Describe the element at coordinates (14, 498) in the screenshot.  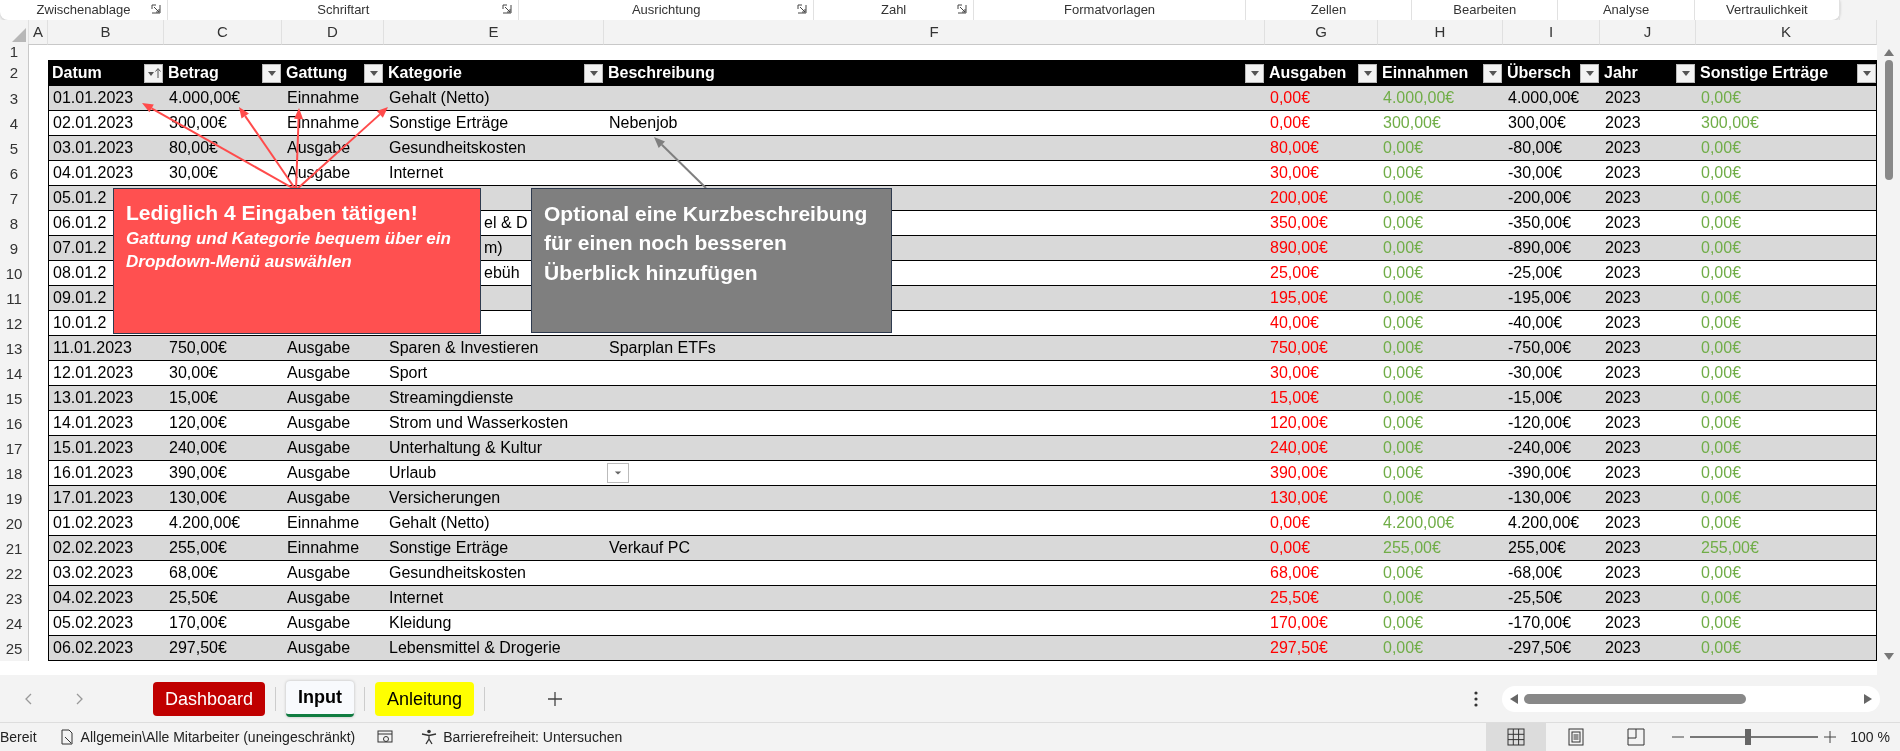
I see `row-header: 19` at that location.